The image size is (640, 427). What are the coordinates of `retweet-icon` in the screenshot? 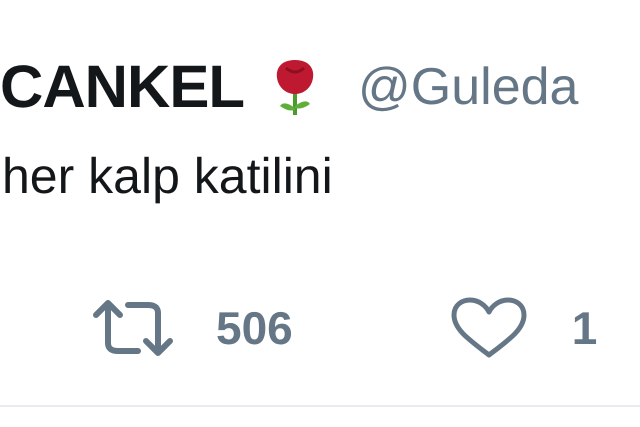 It's located at (133, 328).